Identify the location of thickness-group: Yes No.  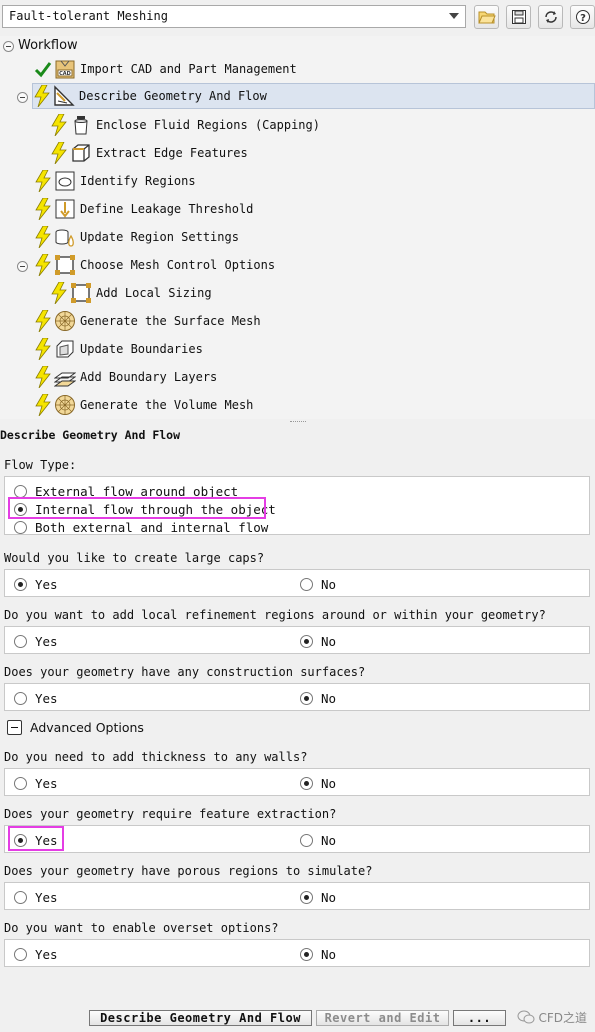
(297, 782).